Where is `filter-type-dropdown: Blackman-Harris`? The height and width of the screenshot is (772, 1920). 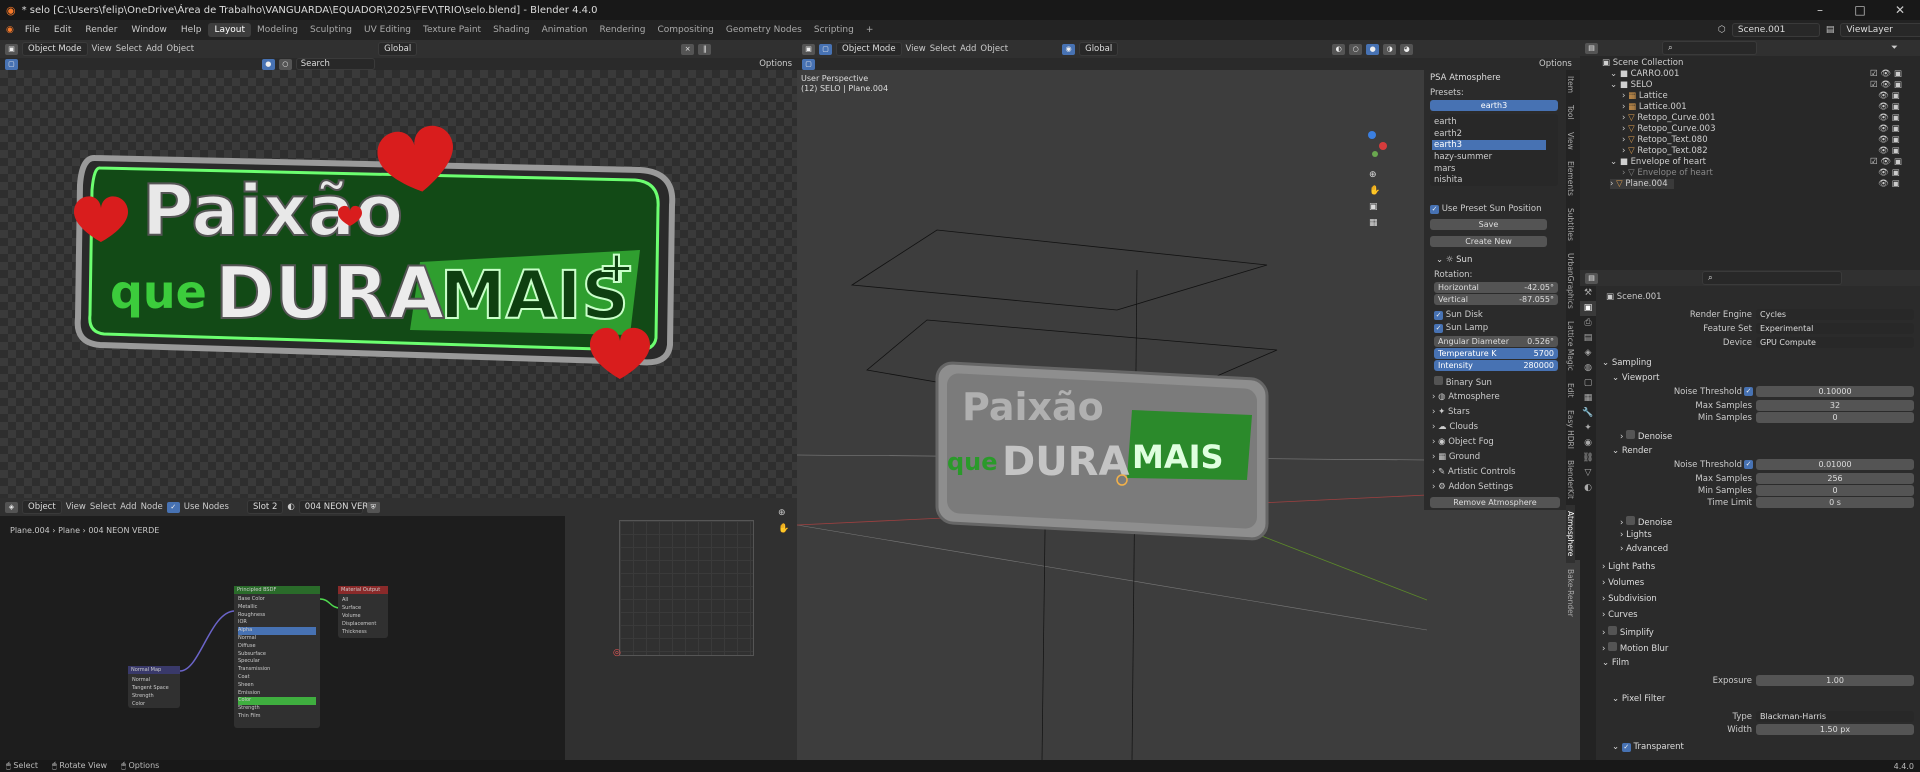
filter-type-dropdown: Blackman-Harris is located at coordinates (1835, 716).